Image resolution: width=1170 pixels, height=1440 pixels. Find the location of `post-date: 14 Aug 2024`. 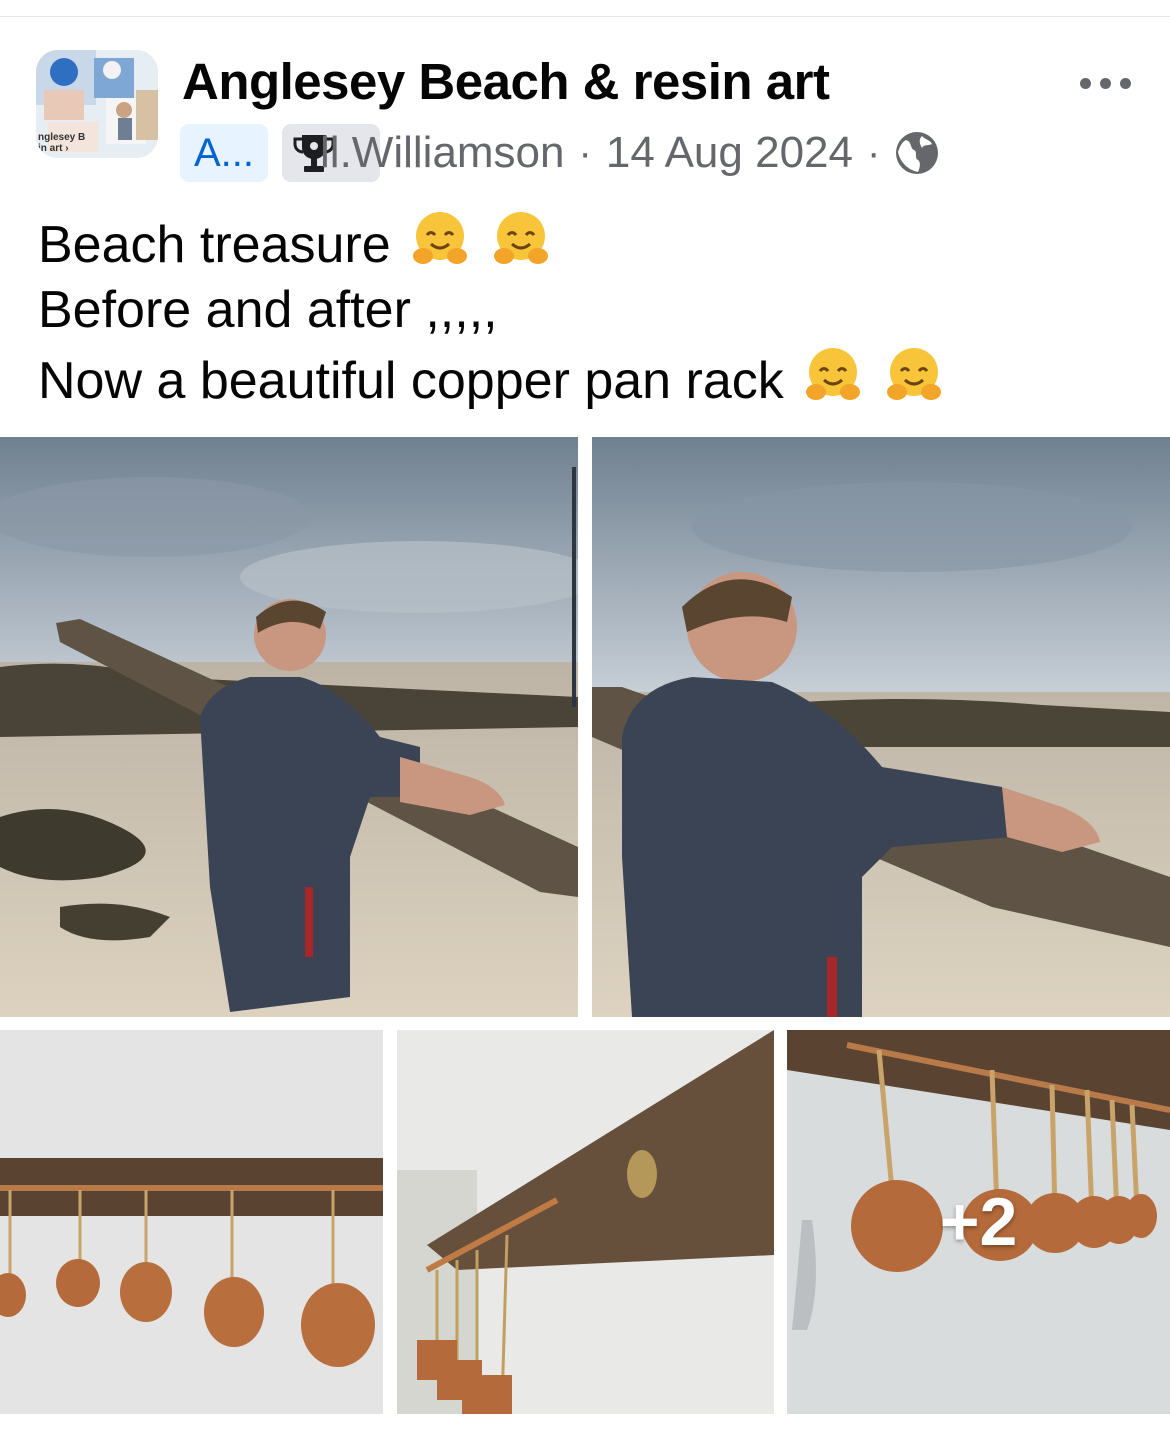

post-date: 14 Aug 2024 is located at coordinates (729, 153).